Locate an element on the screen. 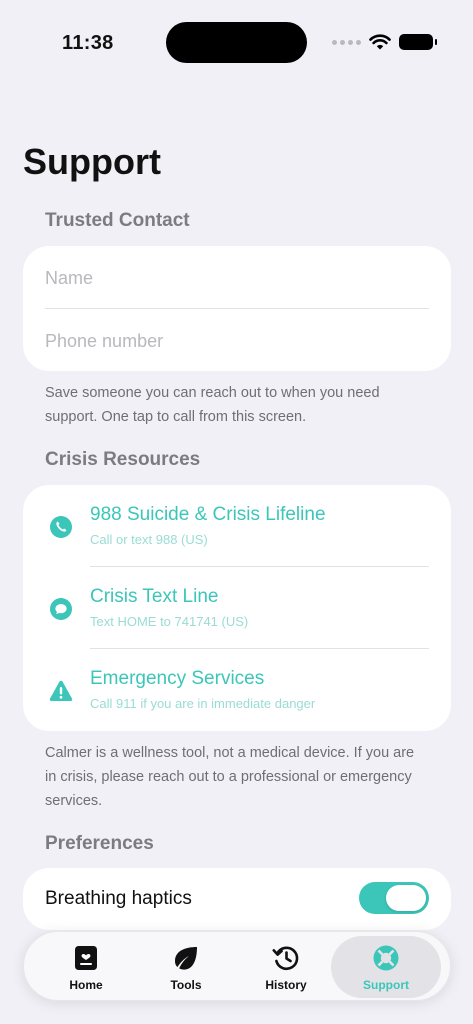  trusted-contact-header: Trusted Contact is located at coordinates (117, 220).